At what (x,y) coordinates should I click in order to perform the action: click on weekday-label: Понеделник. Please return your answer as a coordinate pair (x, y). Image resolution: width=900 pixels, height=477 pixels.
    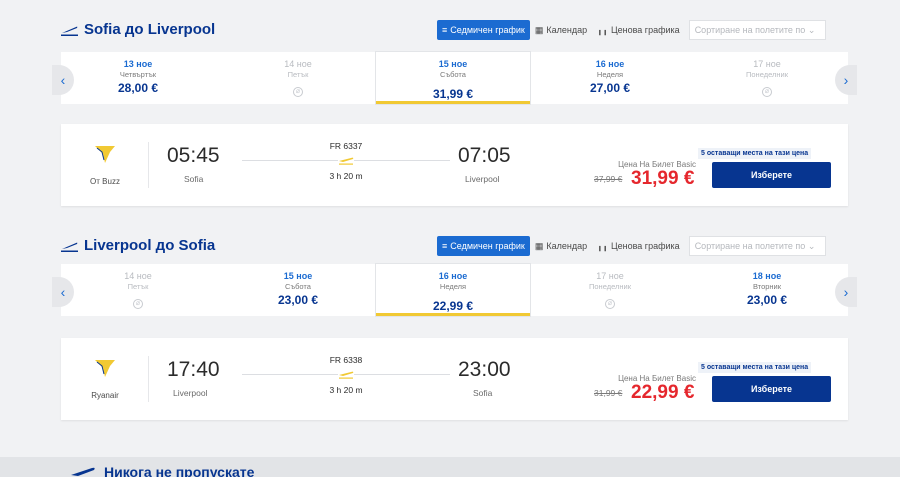
    Looking at the image, I should click on (767, 74).